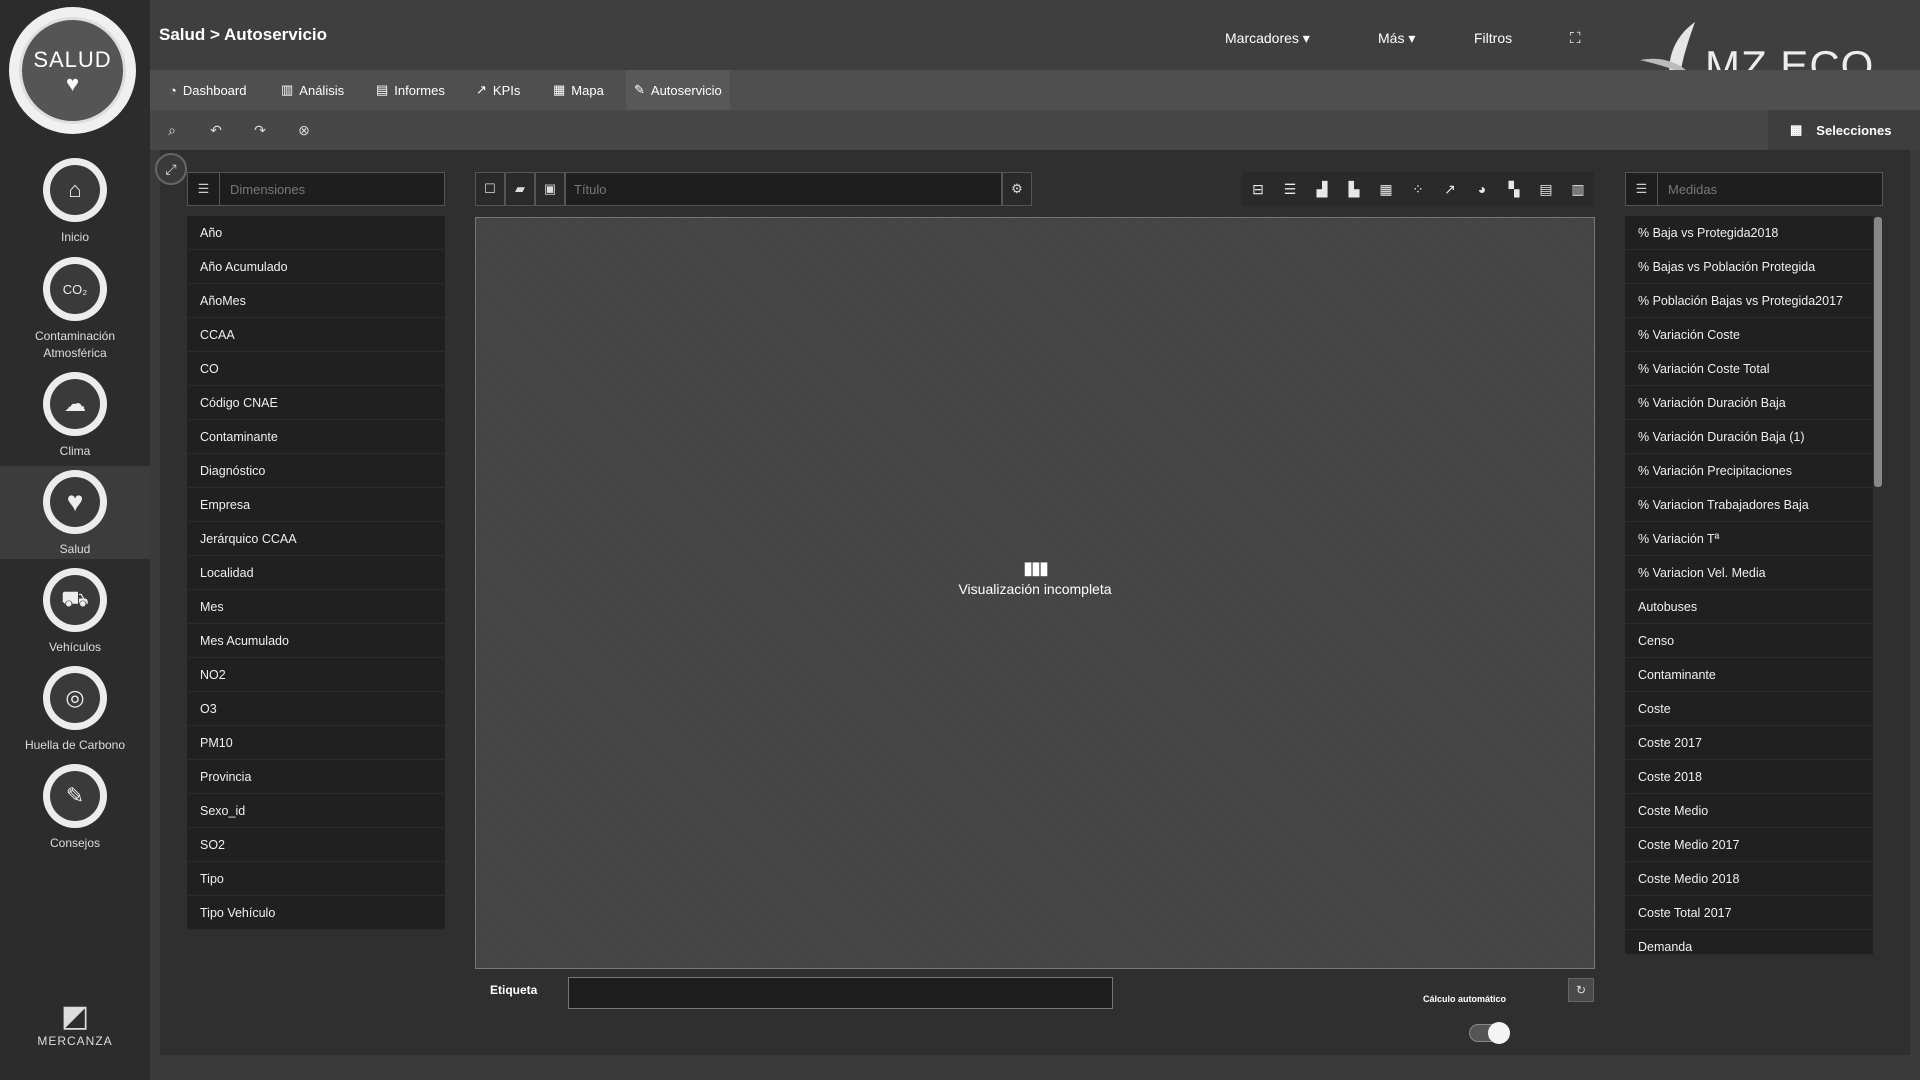 This screenshot has height=1080, width=1920. I want to click on dimension-item: Mes Acumulado, so click(316, 641).